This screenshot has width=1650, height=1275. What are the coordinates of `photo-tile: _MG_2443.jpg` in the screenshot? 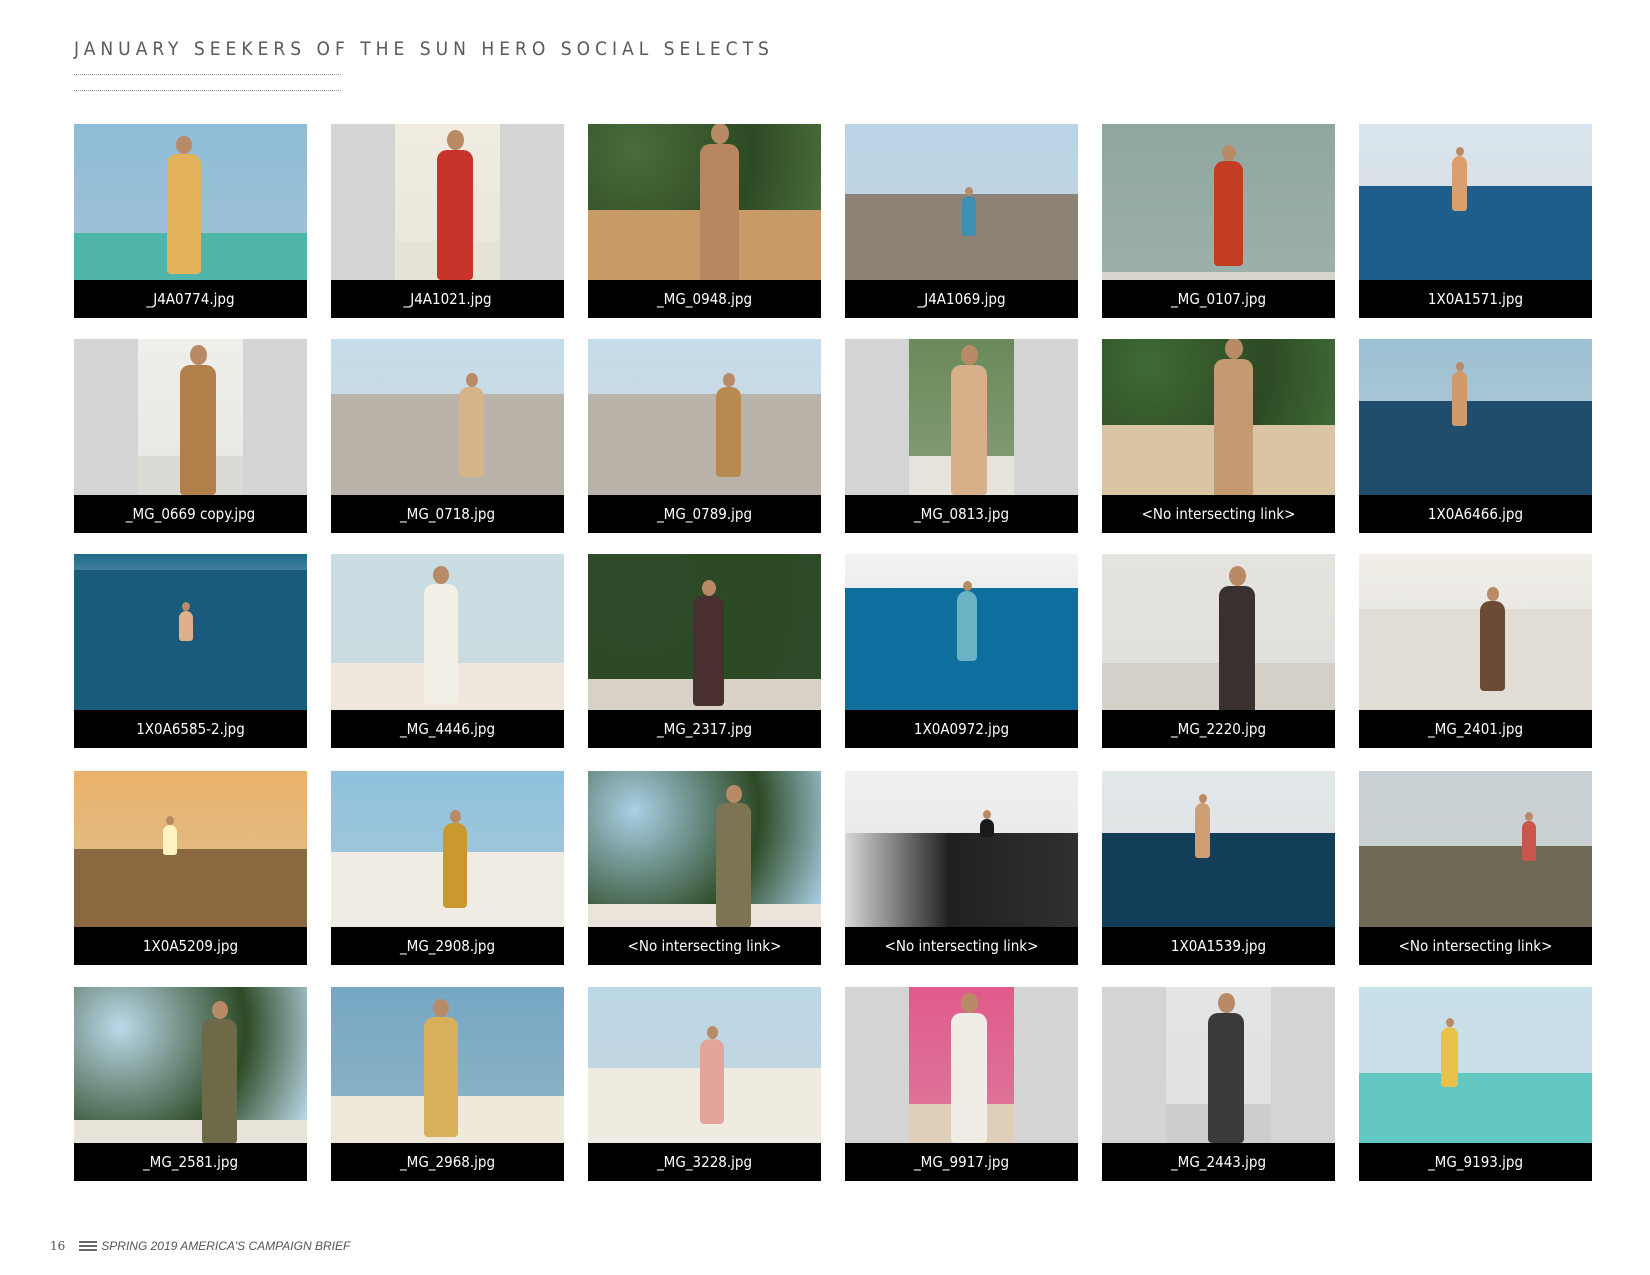 It's located at (1218, 1084).